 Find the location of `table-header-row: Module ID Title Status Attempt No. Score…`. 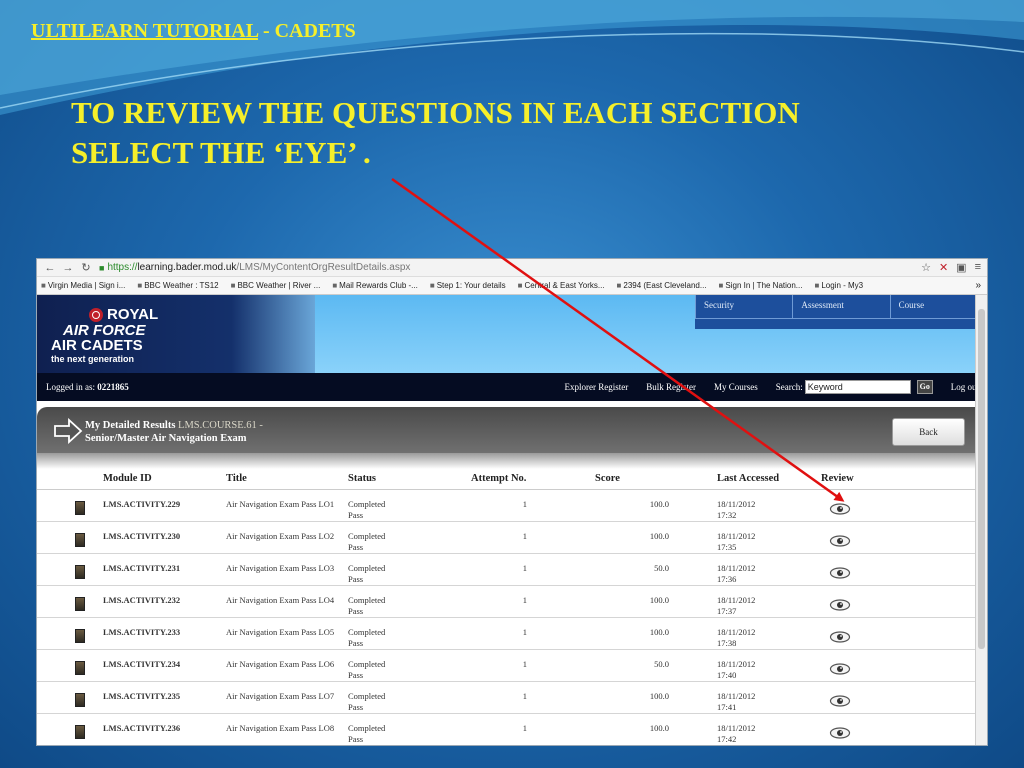

table-header-row: Module ID Title Status Attempt No. Score… is located at coordinates (506, 479).